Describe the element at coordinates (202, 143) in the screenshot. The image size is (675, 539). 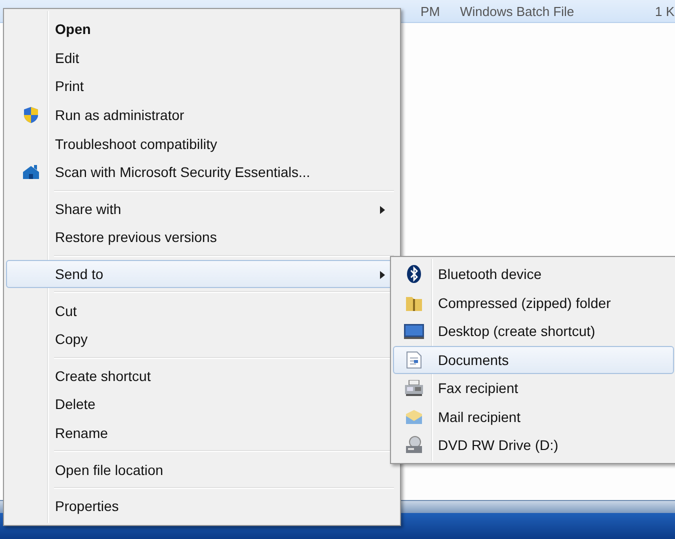
I see `menu-item: Troubleshoot compatibility` at that location.